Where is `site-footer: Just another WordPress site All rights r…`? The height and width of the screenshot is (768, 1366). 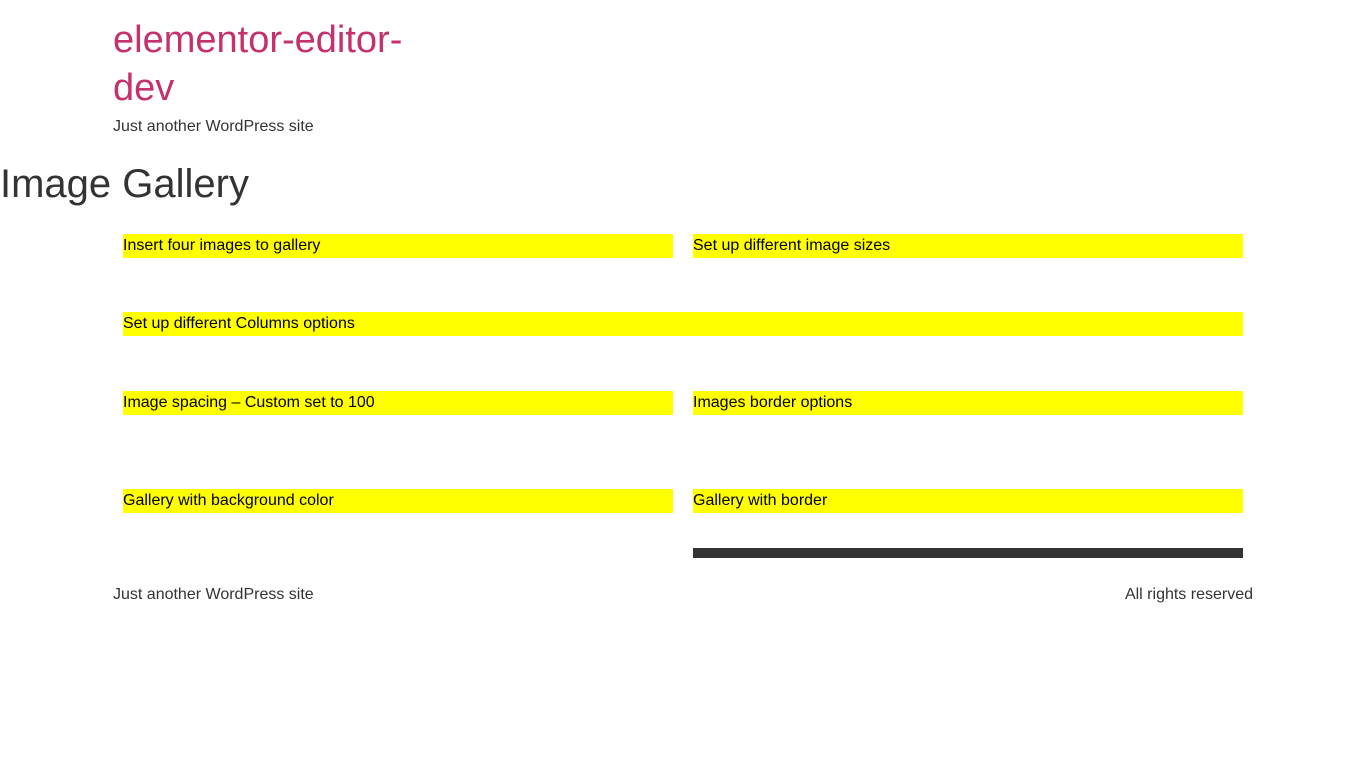 site-footer: Just another WordPress site All rights r… is located at coordinates (683, 595).